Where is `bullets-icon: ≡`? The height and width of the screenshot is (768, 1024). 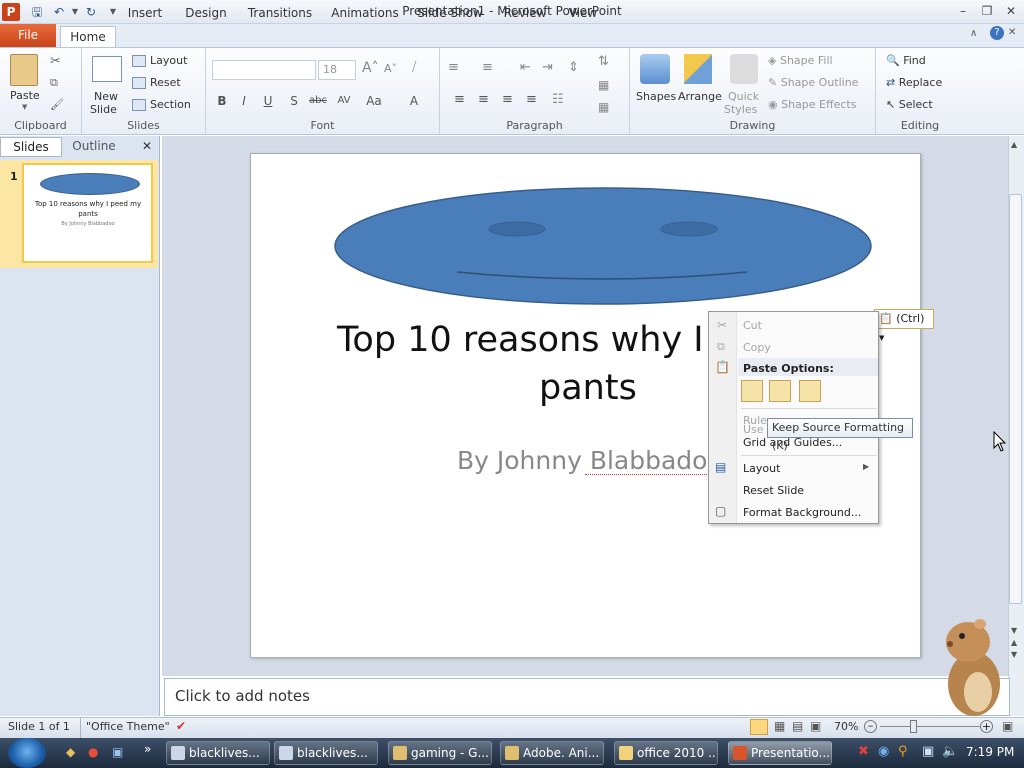
bullets-icon: ≡ is located at coordinates (453, 67).